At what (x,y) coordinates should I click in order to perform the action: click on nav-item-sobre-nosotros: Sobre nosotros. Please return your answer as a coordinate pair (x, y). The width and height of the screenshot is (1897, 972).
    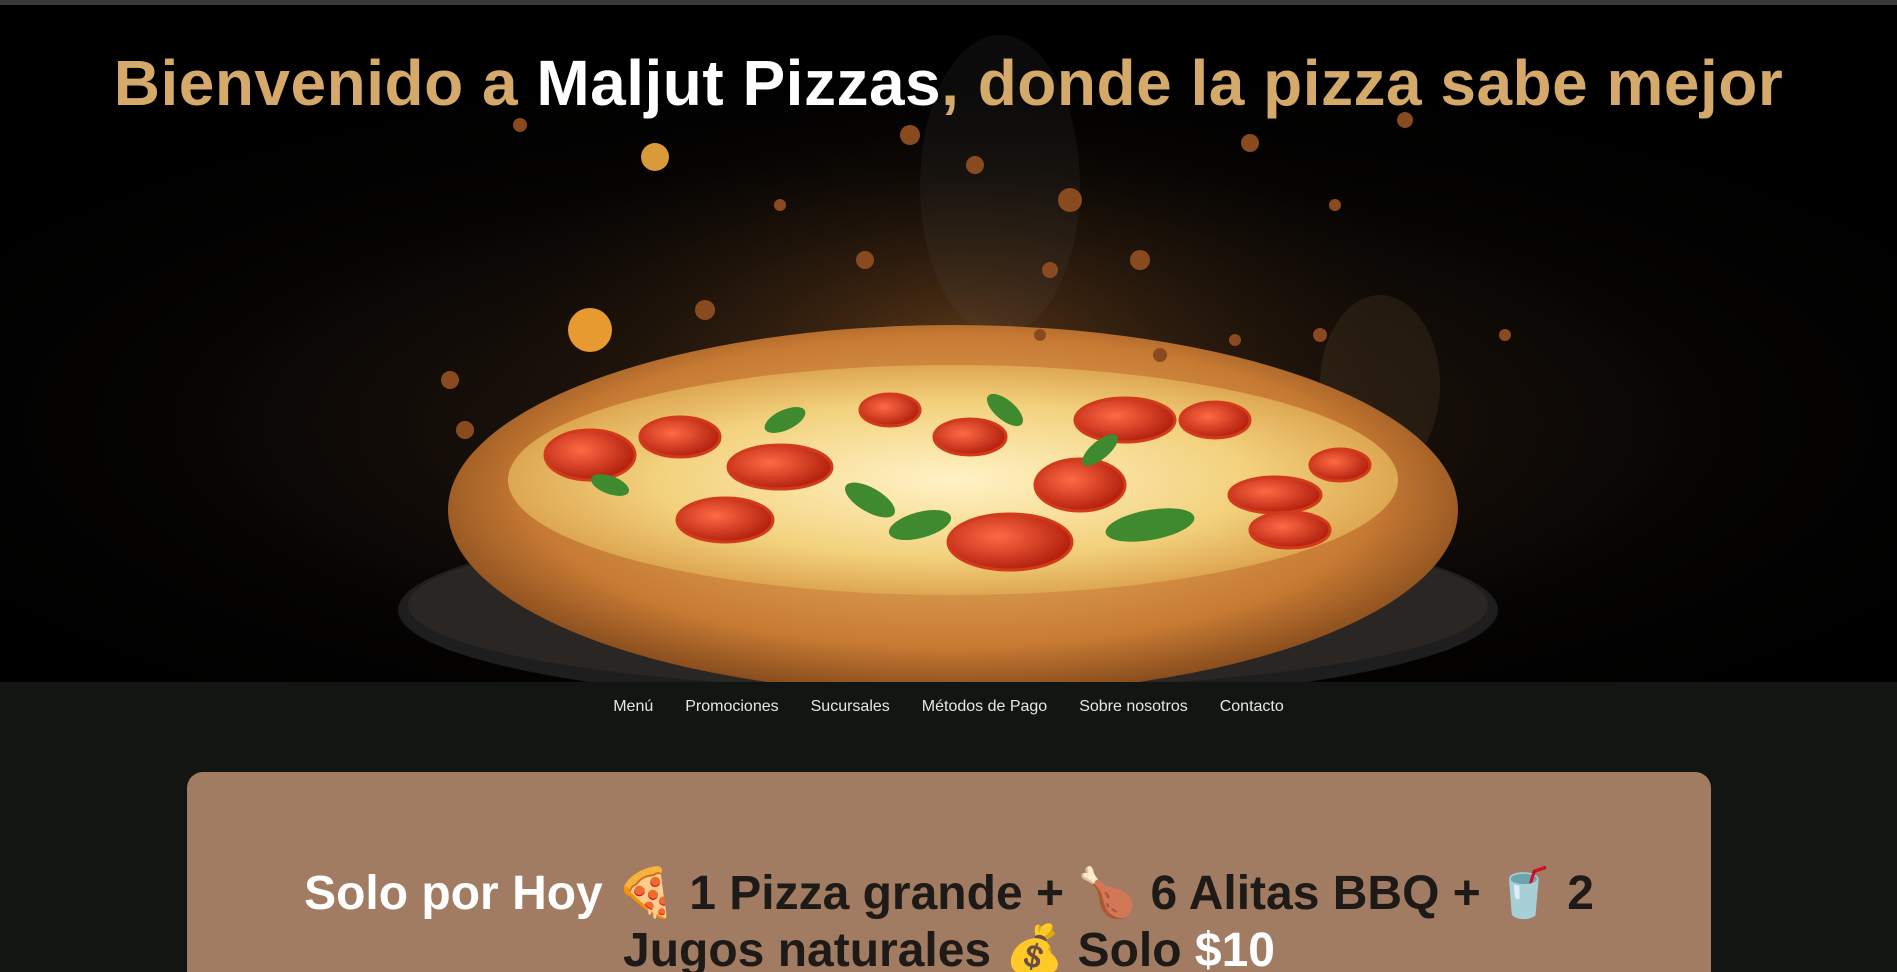
    Looking at the image, I should click on (1133, 707).